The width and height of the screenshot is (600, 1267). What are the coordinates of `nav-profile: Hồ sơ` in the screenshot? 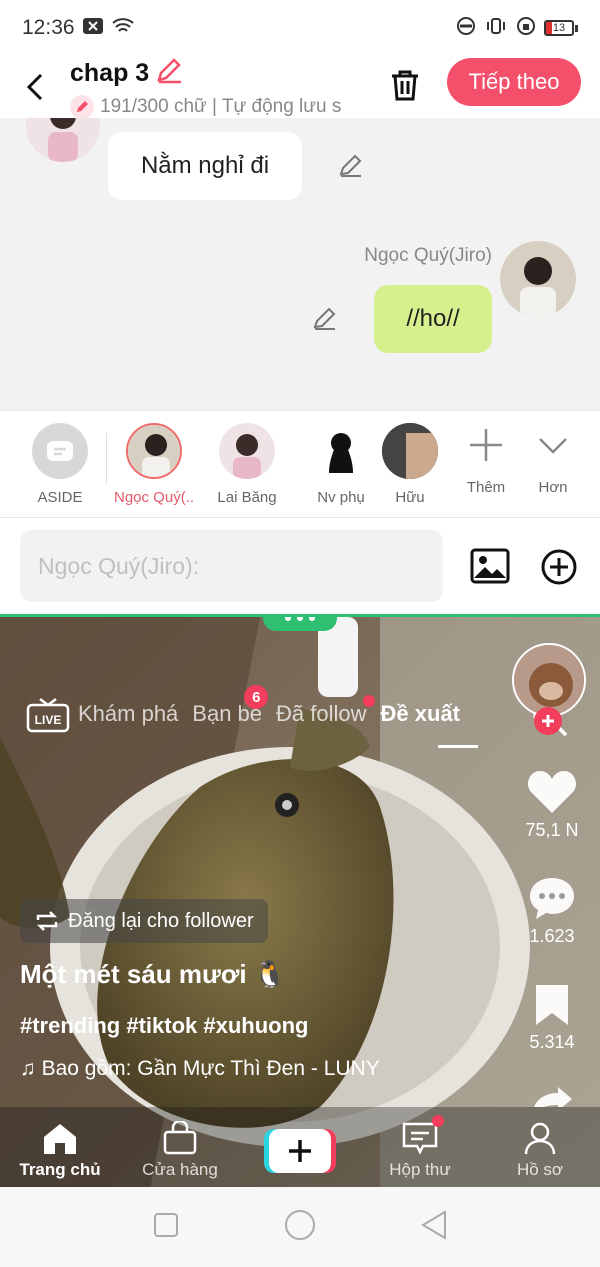 It's located at (540, 1147).